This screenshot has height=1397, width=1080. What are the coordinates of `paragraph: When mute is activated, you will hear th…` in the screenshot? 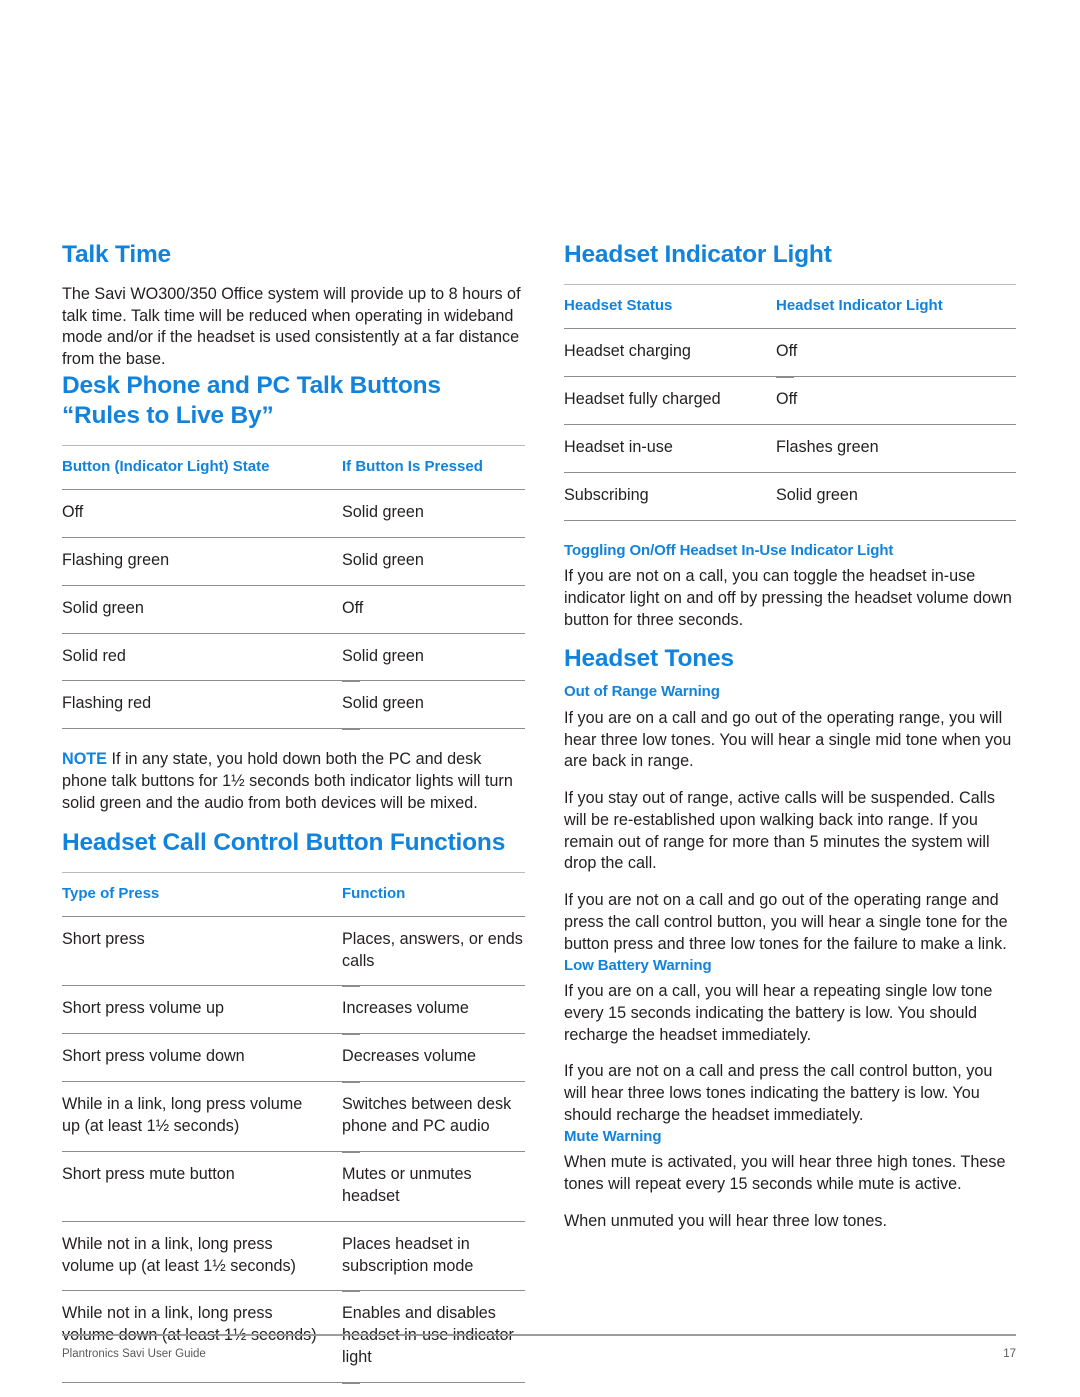 It's located at (785, 1173).